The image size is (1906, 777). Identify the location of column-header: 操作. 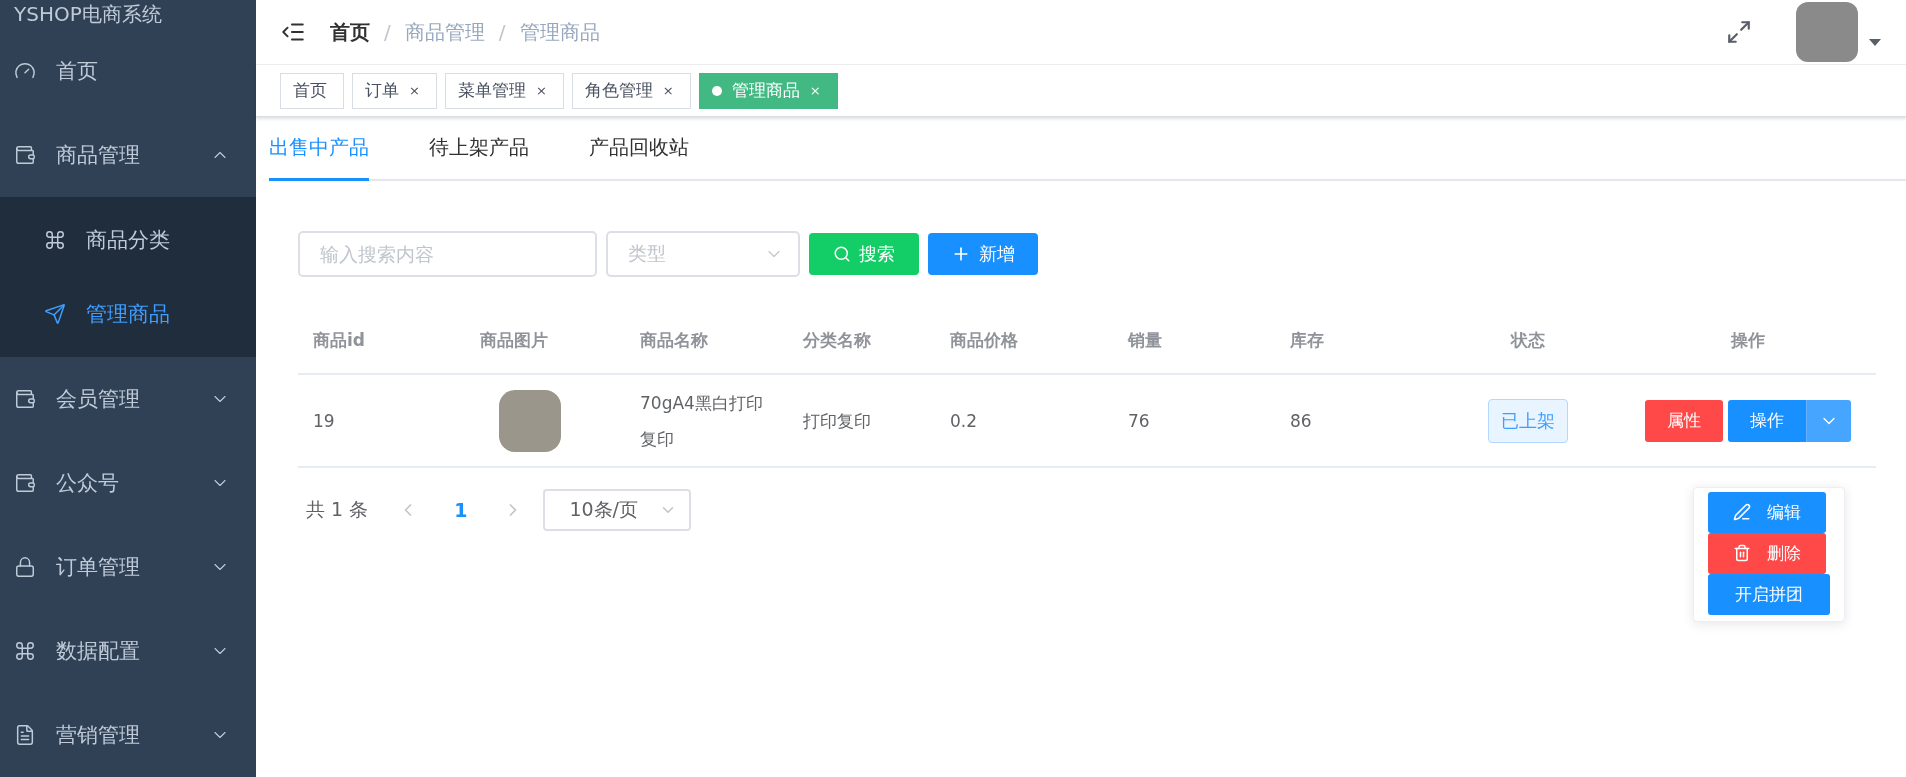
(1747, 340).